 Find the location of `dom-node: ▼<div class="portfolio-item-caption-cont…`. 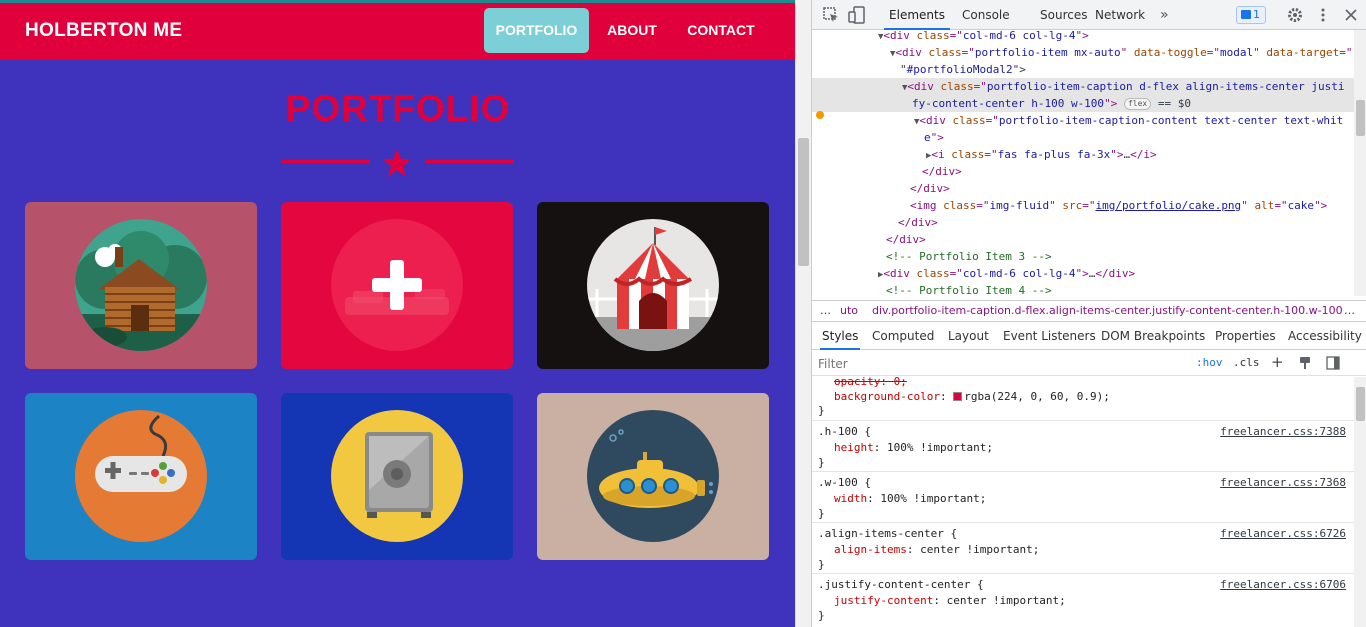

dom-node: ▼<div class="portfolio-item-caption-cont… is located at coordinates (1083, 120).